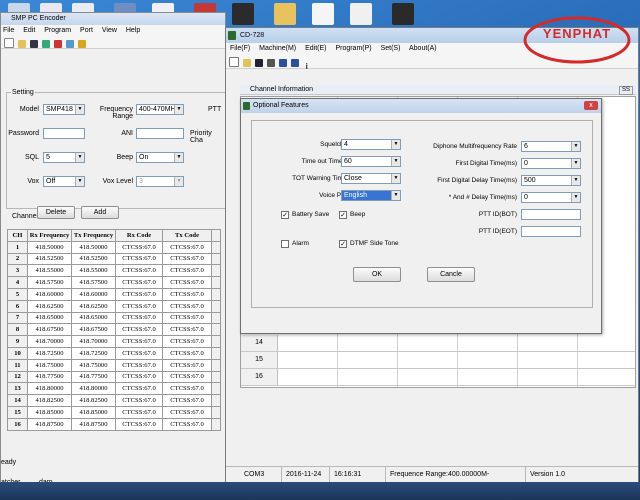 The image size is (640, 500). What do you see at coordinates (81, 44) in the screenshot?
I see `help-icon` at bounding box center [81, 44].